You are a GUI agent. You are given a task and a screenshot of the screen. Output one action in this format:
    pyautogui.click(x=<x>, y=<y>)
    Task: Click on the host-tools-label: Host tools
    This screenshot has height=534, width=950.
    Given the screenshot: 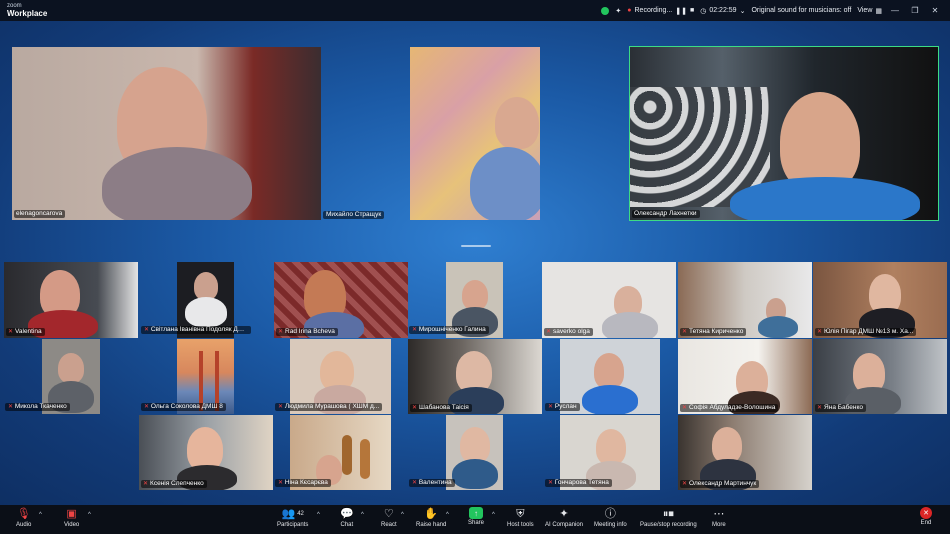 What is the action you would take?
    pyautogui.click(x=520, y=525)
    